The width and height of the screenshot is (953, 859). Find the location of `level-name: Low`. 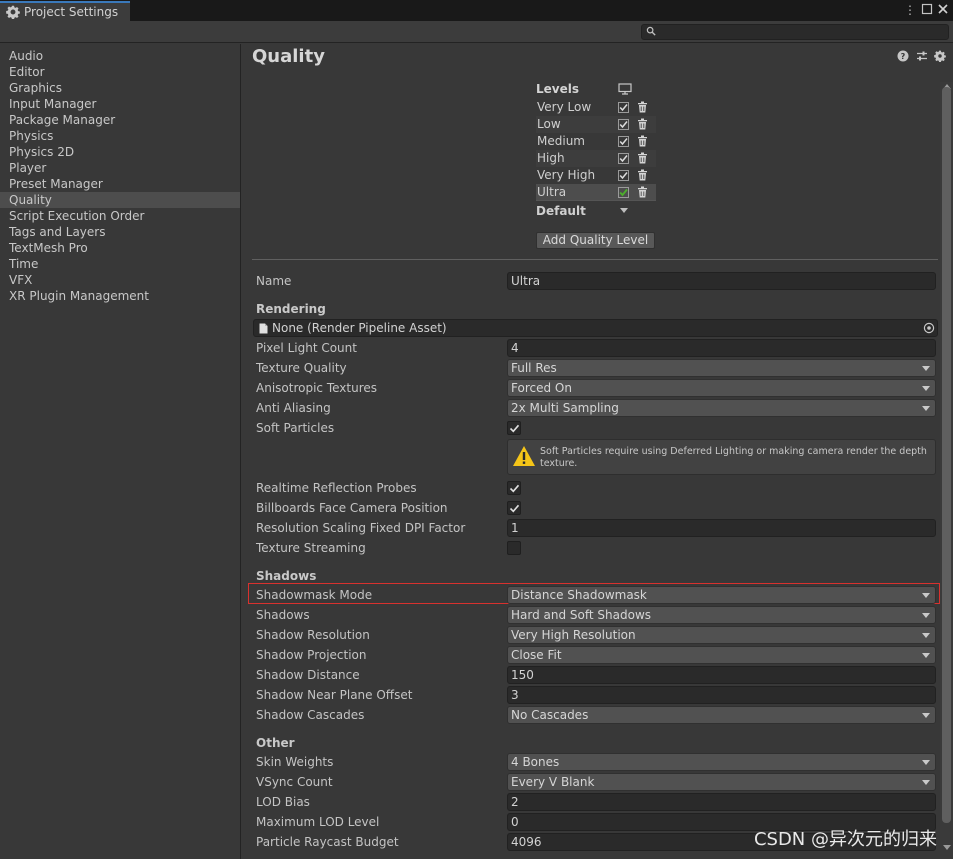

level-name: Low is located at coordinates (549, 124).